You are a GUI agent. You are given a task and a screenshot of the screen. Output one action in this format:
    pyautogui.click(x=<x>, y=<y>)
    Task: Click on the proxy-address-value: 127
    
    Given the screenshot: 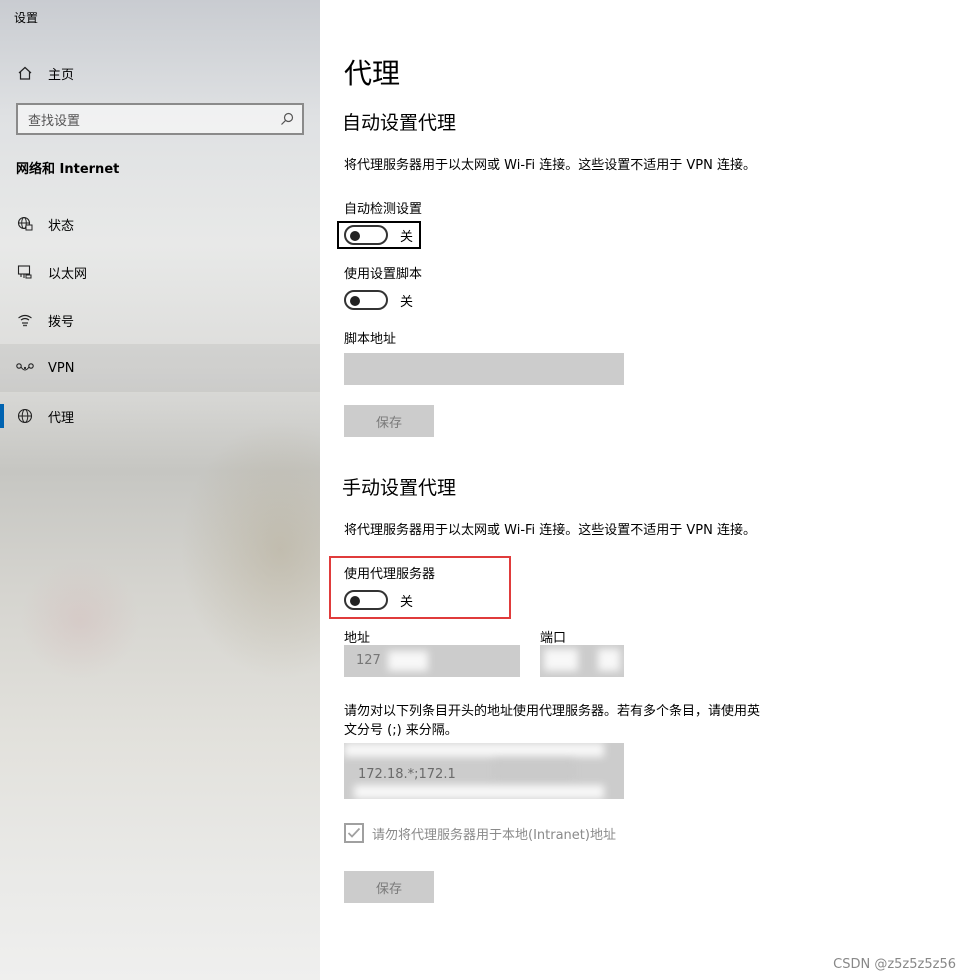 What is the action you would take?
    pyautogui.click(x=368, y=660)
    